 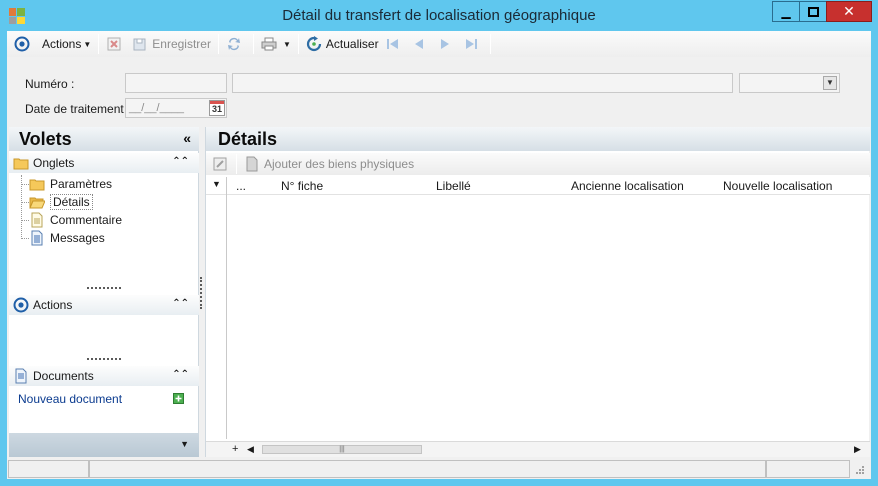 I want to click on volets-header: Volets «, so click(x=104, y=139).